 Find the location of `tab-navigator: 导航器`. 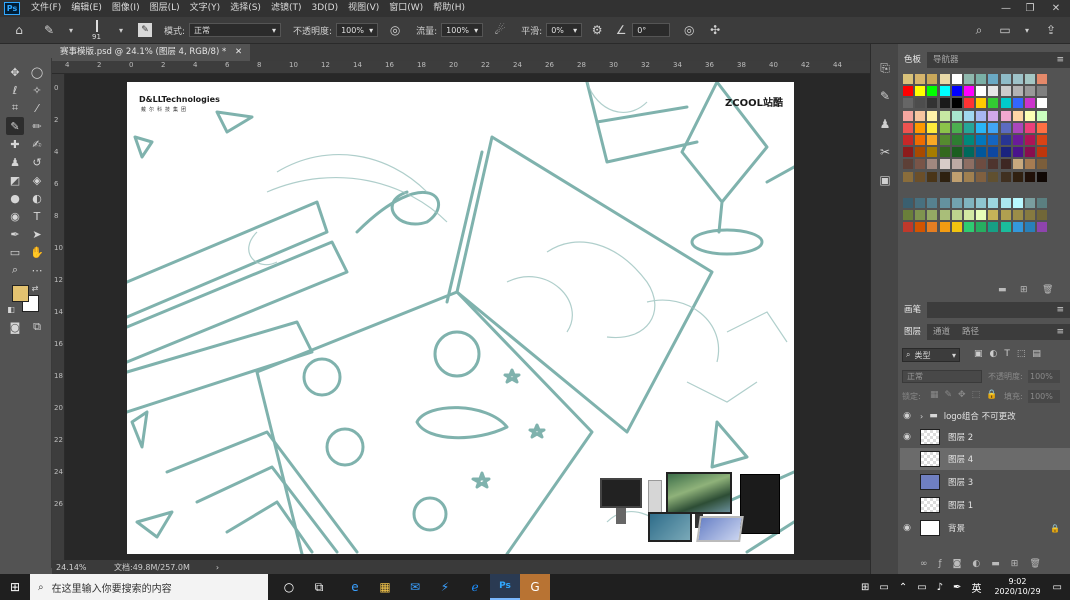

tab-navigator: 导航器 is located at coordinates (946, 60).